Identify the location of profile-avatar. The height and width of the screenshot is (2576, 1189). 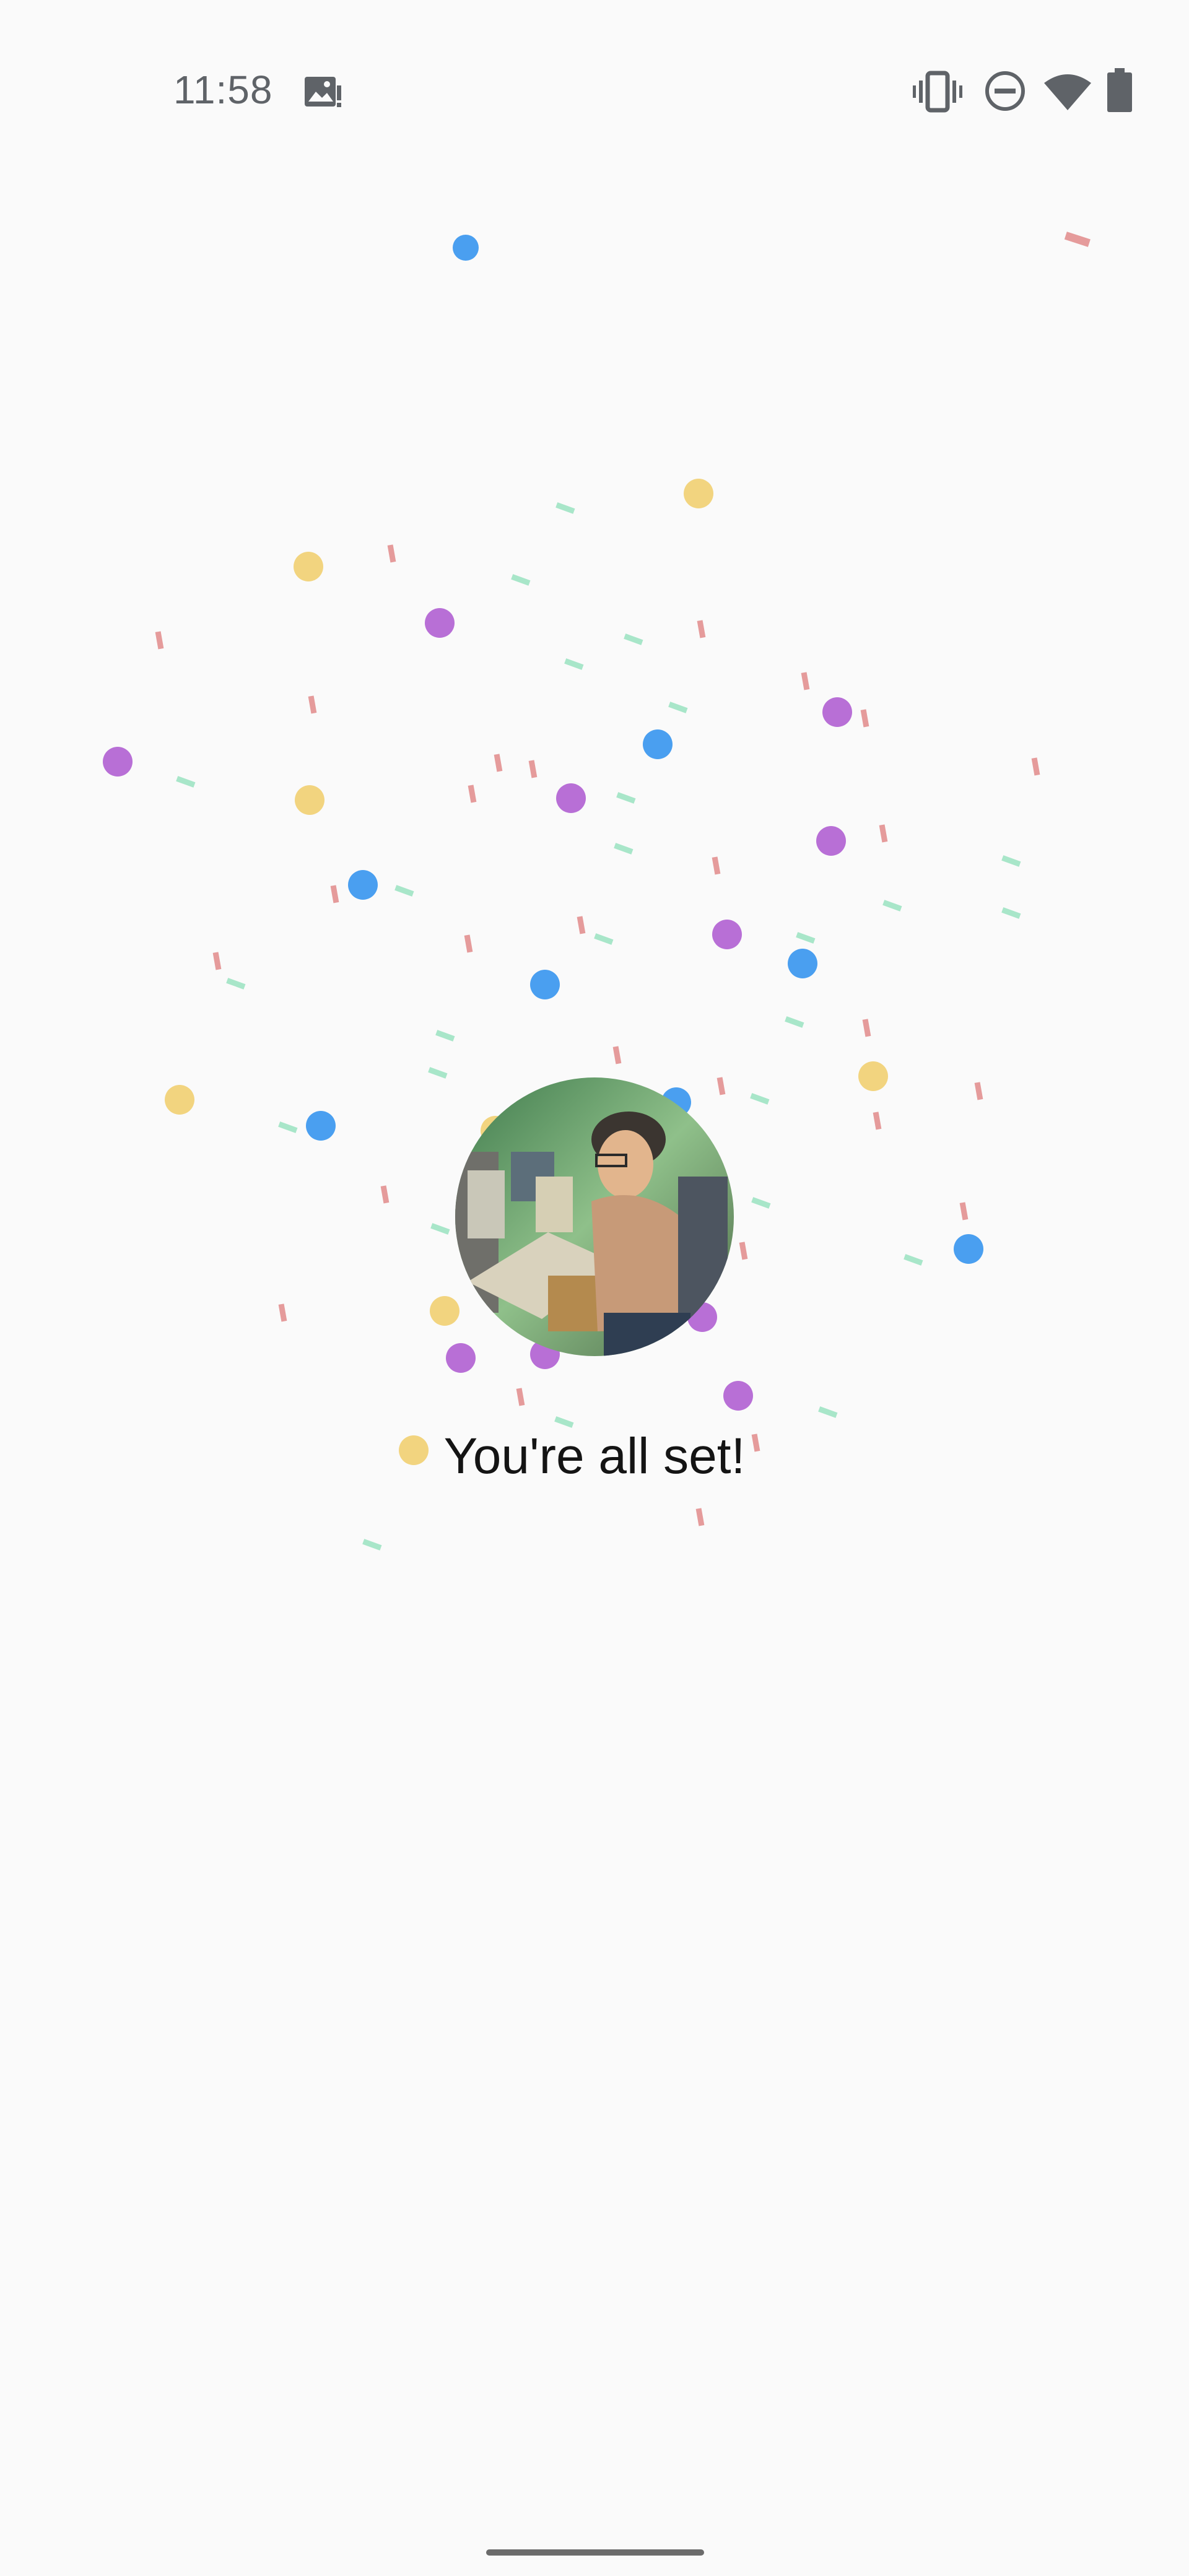
(594, 1216).